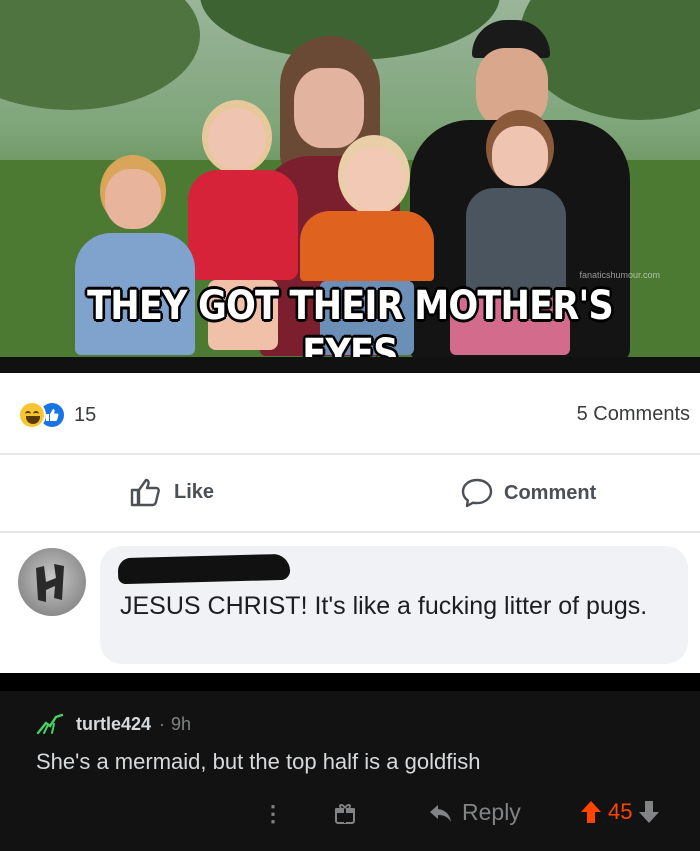 The image size is (700, 851). I want to click on comment-age: 9h, so click(181, 723).